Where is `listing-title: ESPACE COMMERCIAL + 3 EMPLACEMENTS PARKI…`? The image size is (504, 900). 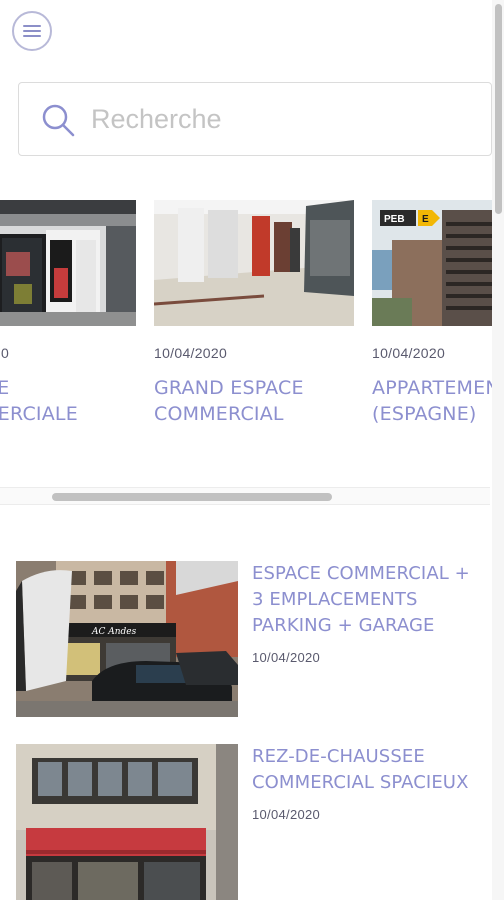 listing-title: ESPACE COMMERCIAL + 3 EMPLACEMENTS PARKI… is located at coordinates (369, 600).